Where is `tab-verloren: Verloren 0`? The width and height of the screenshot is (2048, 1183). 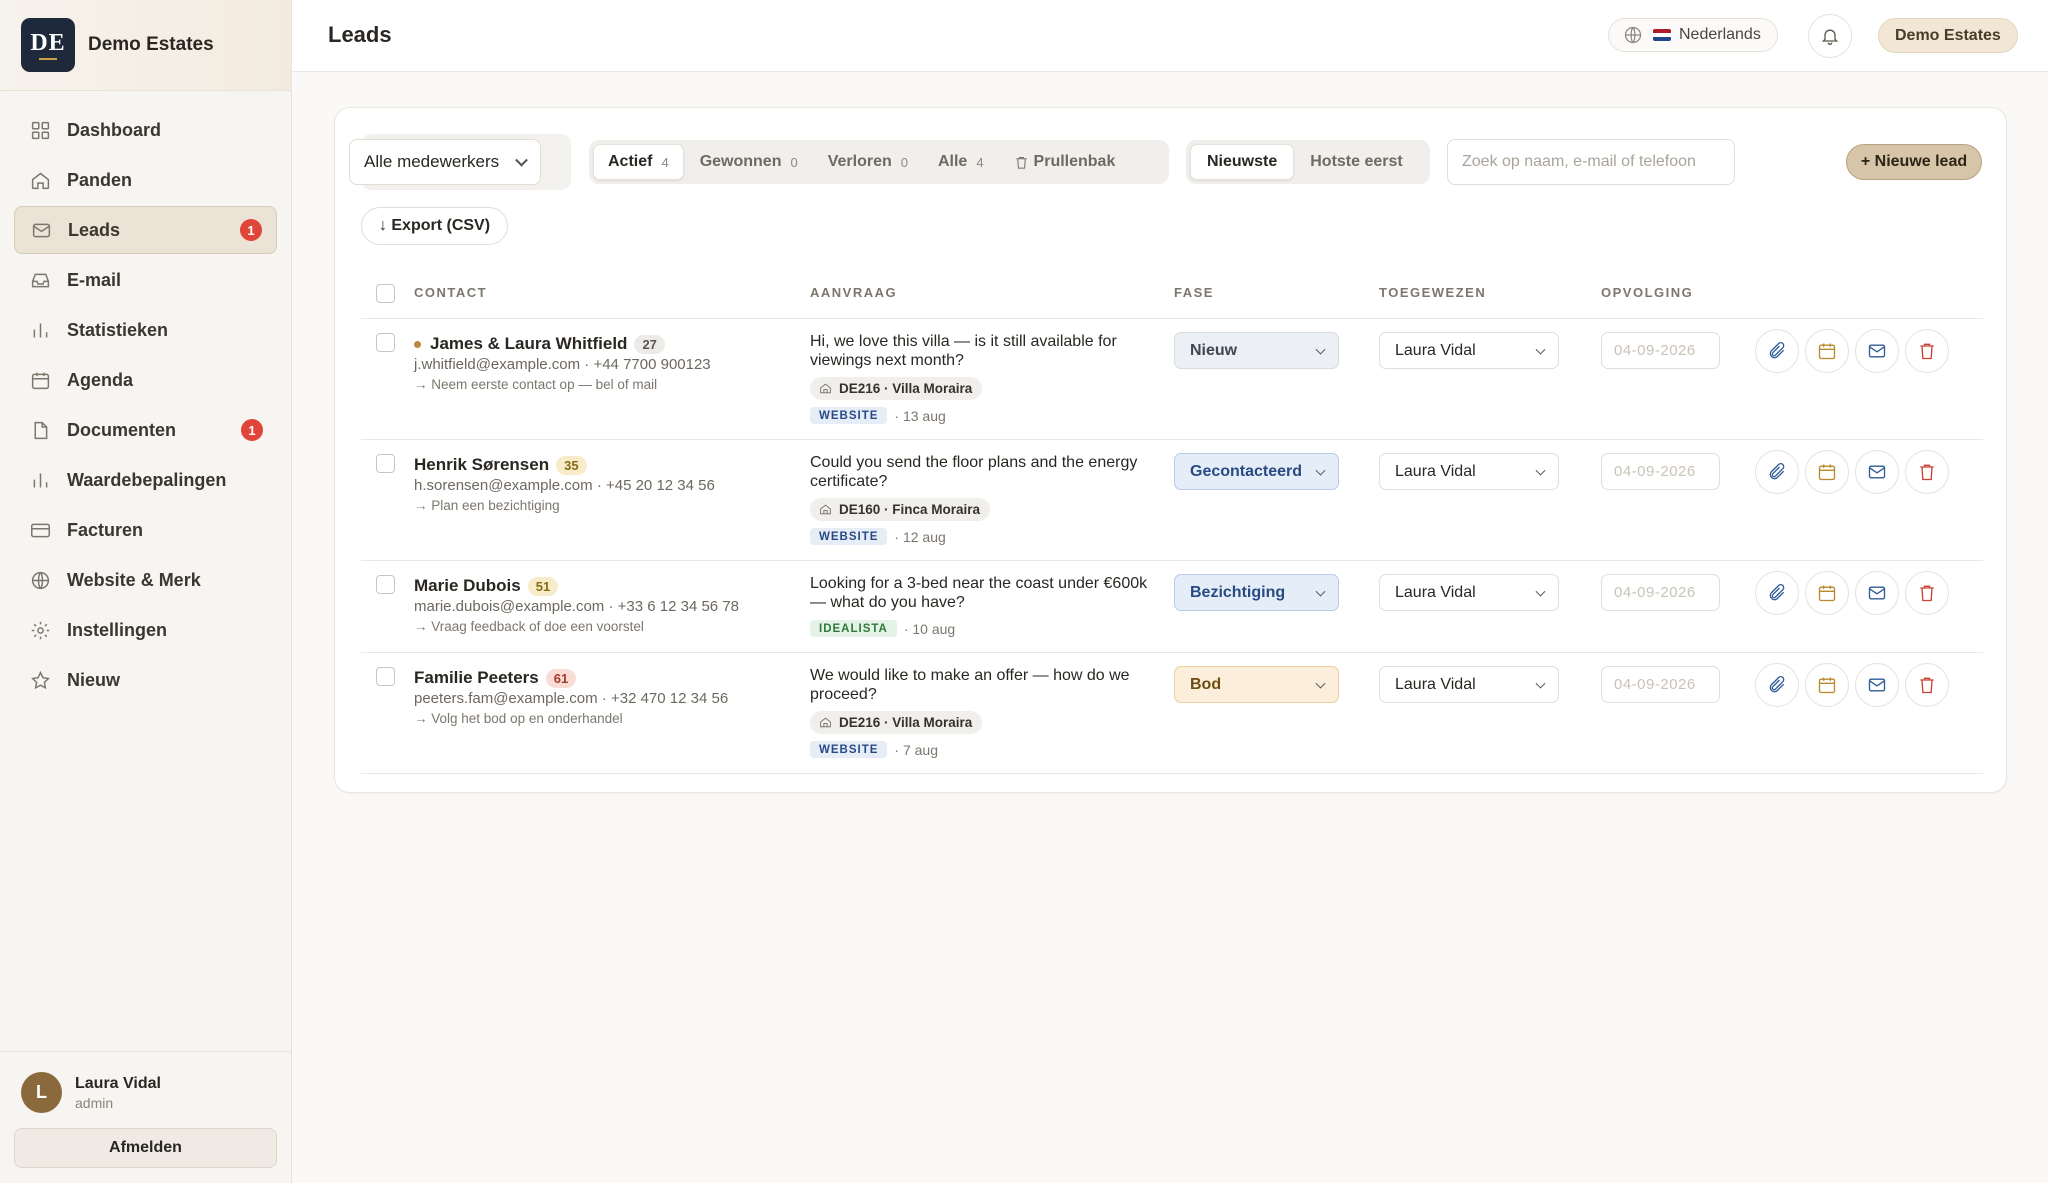 tab-verloren: Verloren 0 is located at coordinates (868, 162).